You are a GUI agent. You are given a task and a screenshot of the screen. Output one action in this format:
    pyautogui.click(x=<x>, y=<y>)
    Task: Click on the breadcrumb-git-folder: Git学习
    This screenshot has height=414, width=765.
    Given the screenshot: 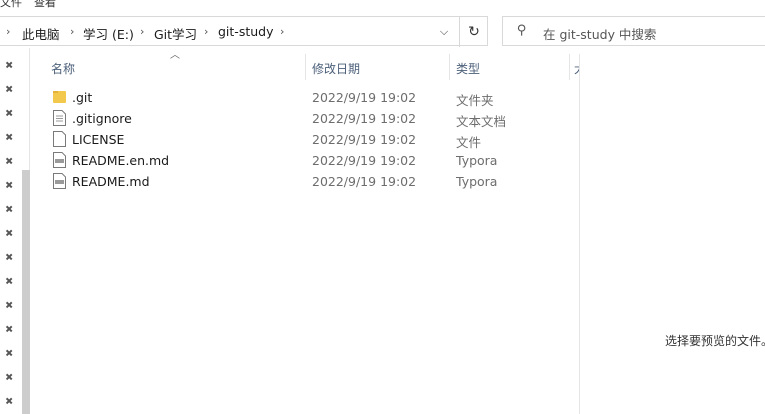 What is the action you would take?
    pyautogui.click(x=175, y=33)
    